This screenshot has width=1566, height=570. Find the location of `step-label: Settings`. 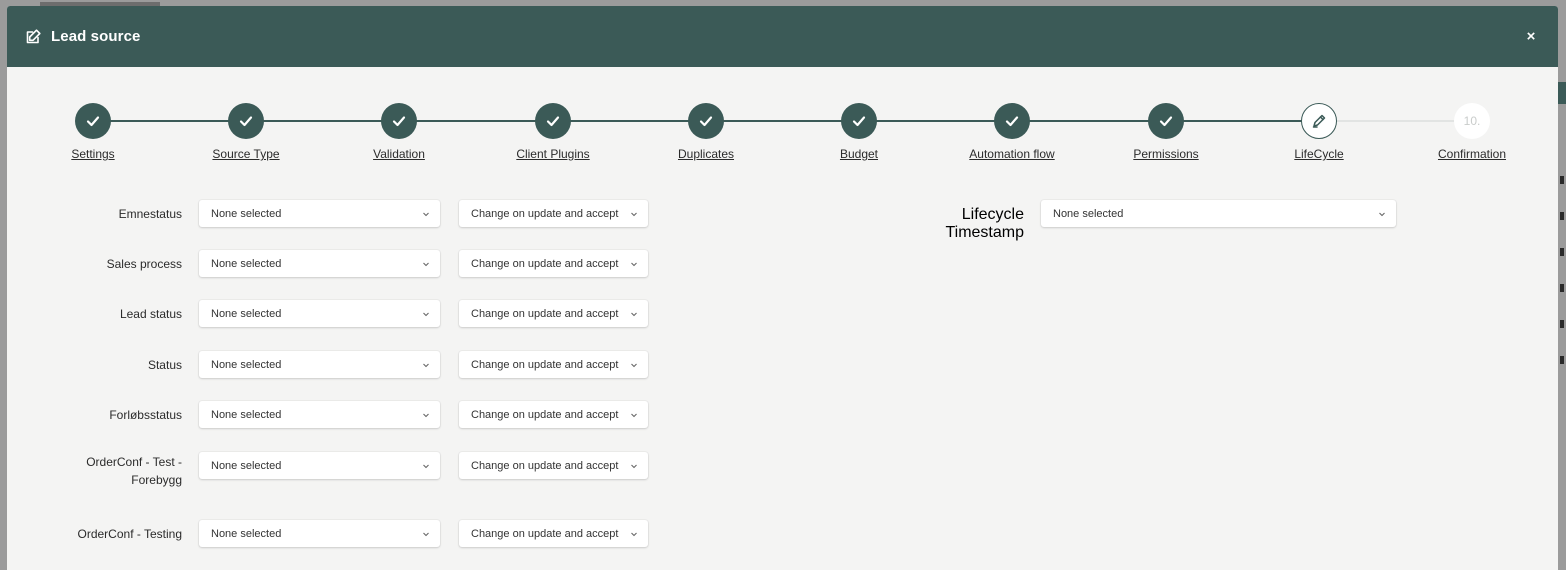

step-label: Settings is located at coordinates (93, 154).